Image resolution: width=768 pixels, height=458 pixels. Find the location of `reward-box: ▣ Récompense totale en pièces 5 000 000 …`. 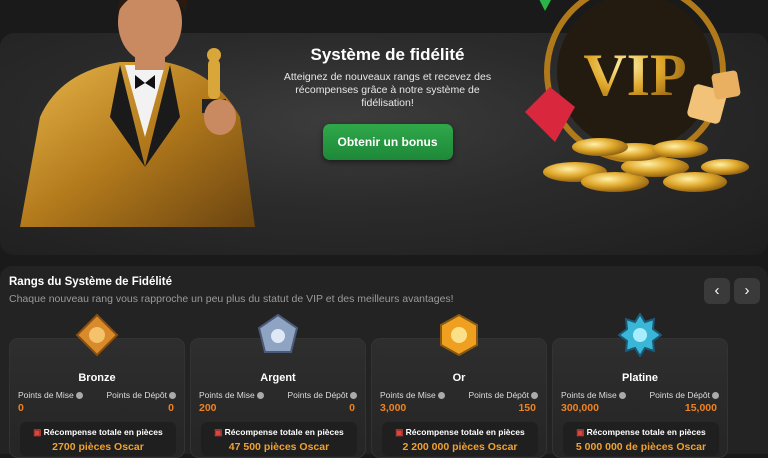

reward-box: ▣ Récompense totale en pièces 5 000 000 … is located at coordinates (641, 439).